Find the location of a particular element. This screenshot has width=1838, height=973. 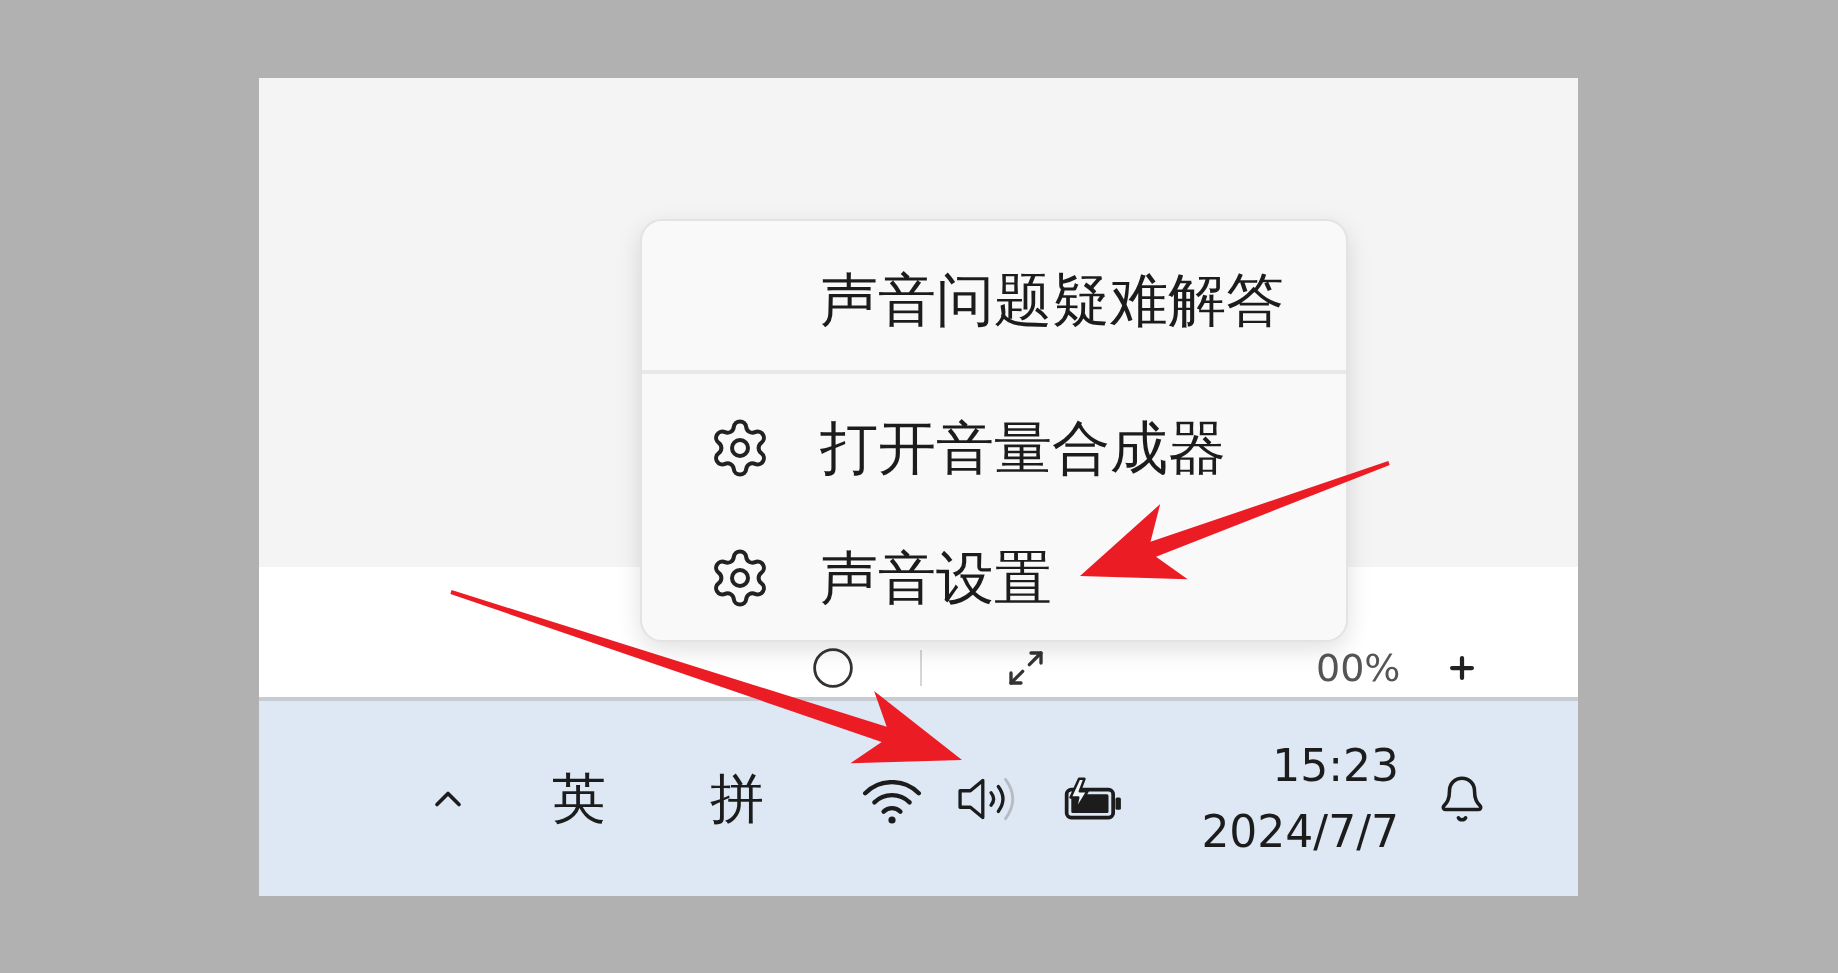

time-text: 15:23 is located at coordinates (1335, 765).